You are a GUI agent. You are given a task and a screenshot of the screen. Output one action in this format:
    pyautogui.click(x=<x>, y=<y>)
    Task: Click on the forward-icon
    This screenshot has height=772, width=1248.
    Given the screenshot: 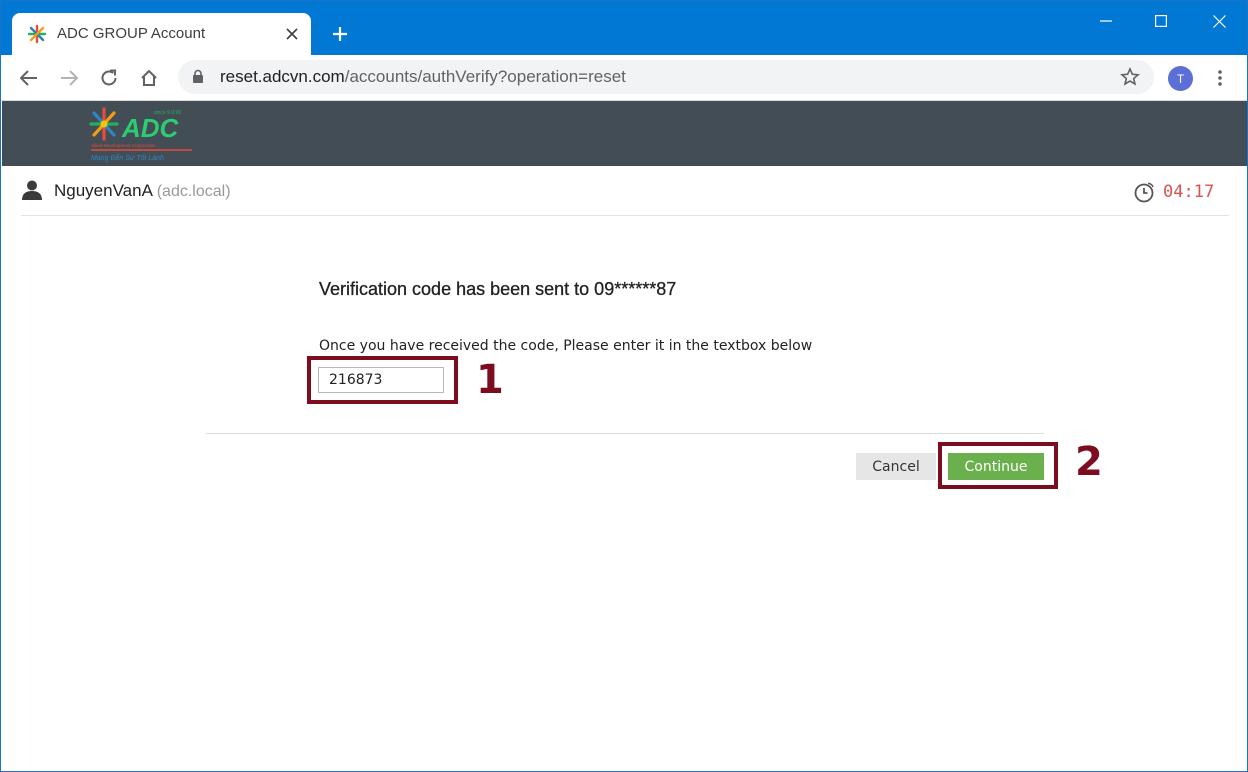 What is the action you would take?
    pyautogui.click(x=69, y=78)
    